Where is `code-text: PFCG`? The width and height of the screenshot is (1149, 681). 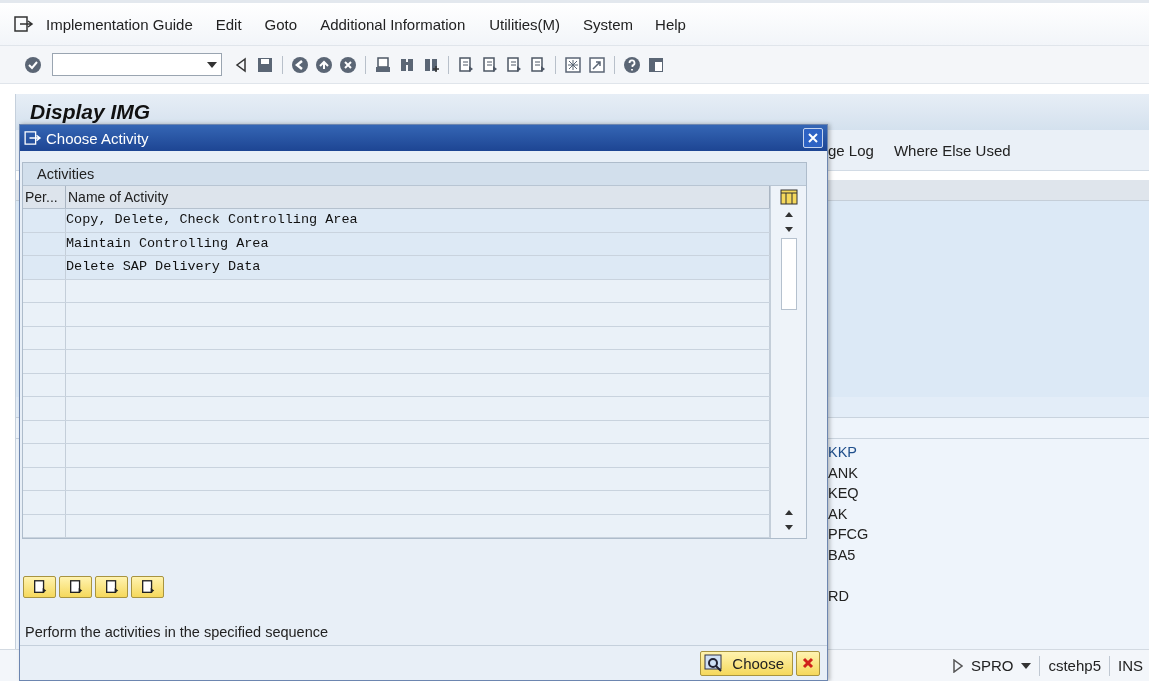
code-text: PFCG is located at coordinates (849, 534).